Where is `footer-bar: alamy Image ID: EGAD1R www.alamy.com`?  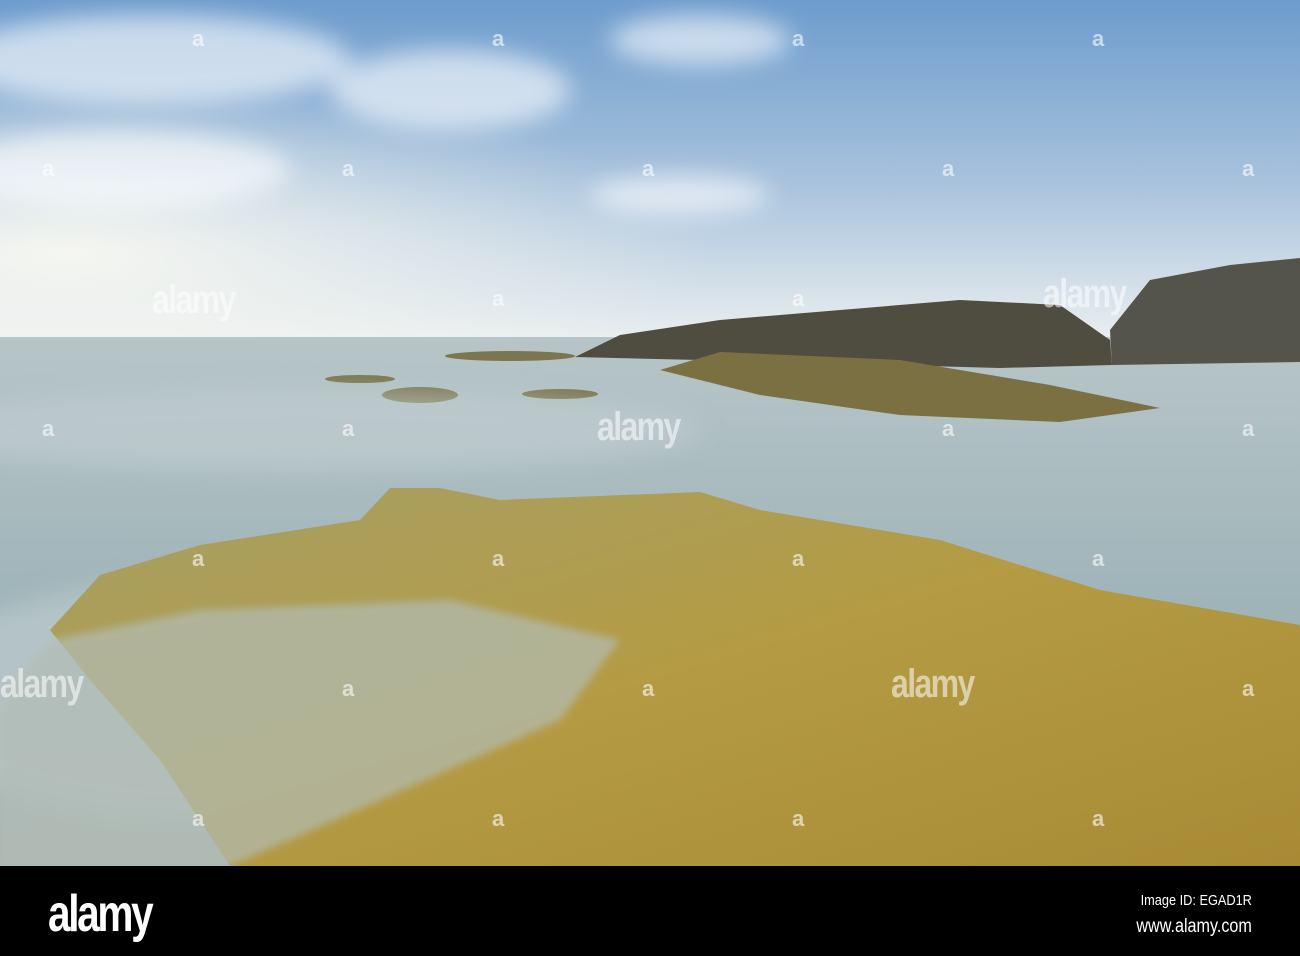
footer-bar: alamy Image ID: EGAD1R www.alamy.com is located at coordinates (650, 911).